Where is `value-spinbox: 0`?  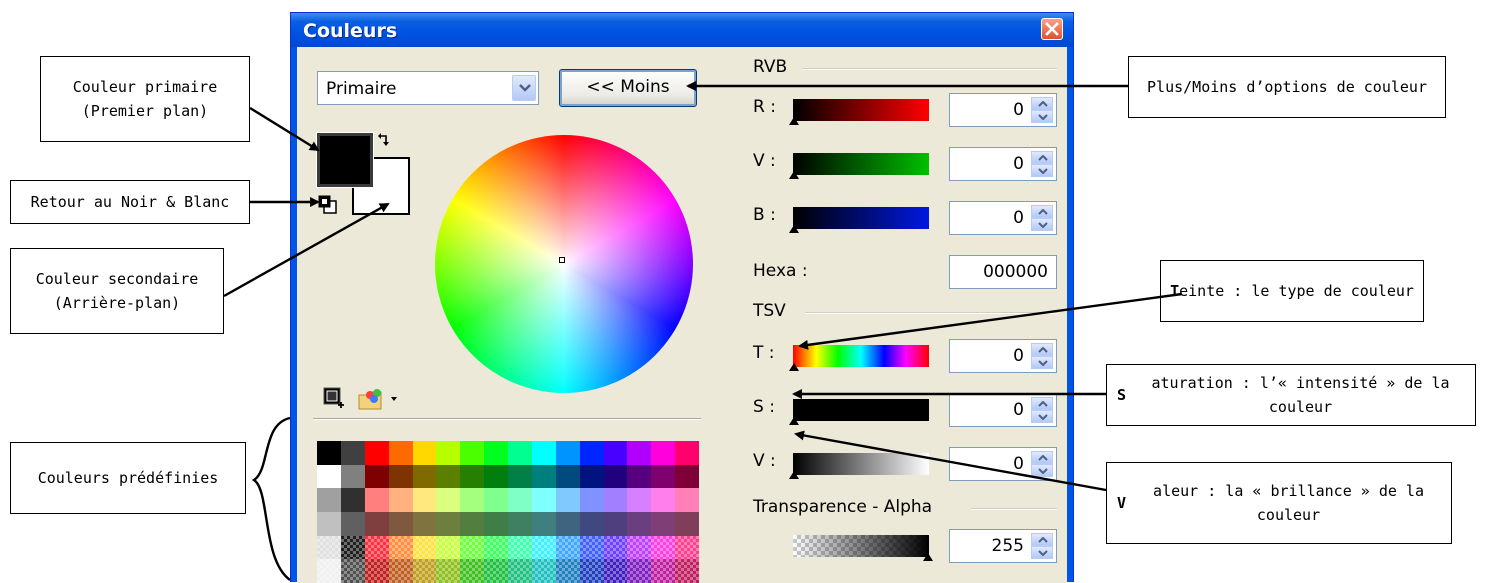 value-spinbox: 0 is located at coordinates (1003, 464).